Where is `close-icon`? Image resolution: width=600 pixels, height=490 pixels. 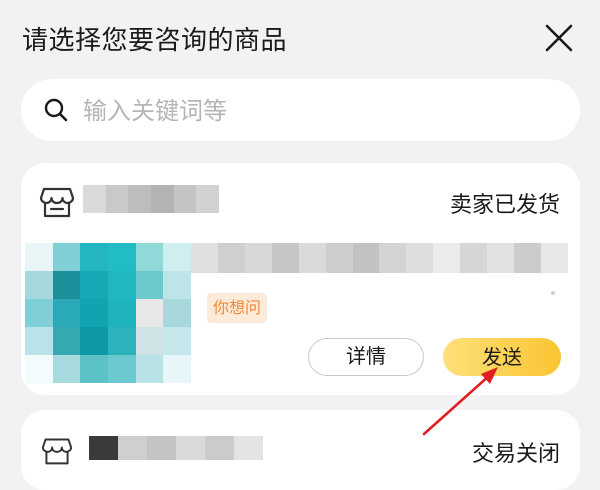 close-icon is located at coordinates (559, 38).